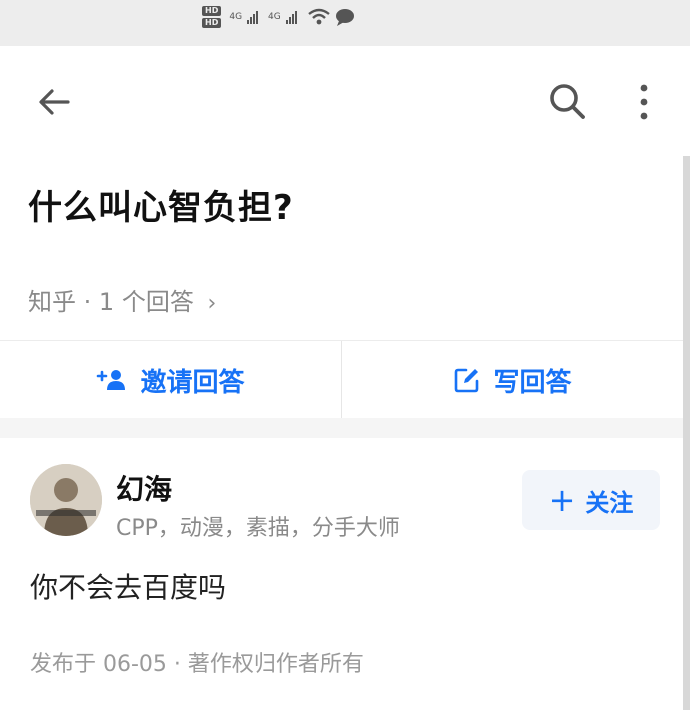  Describe the element at coordinates (111, 380) in the screenshot. I see `invite-user-icon` at that location.